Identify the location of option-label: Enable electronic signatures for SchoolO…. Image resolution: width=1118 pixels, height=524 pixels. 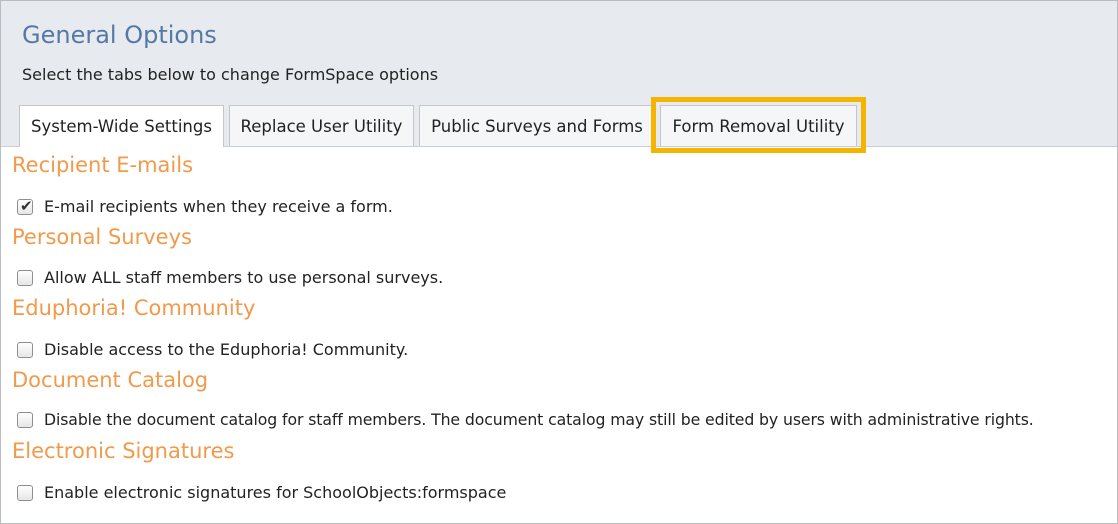
(275, 492).